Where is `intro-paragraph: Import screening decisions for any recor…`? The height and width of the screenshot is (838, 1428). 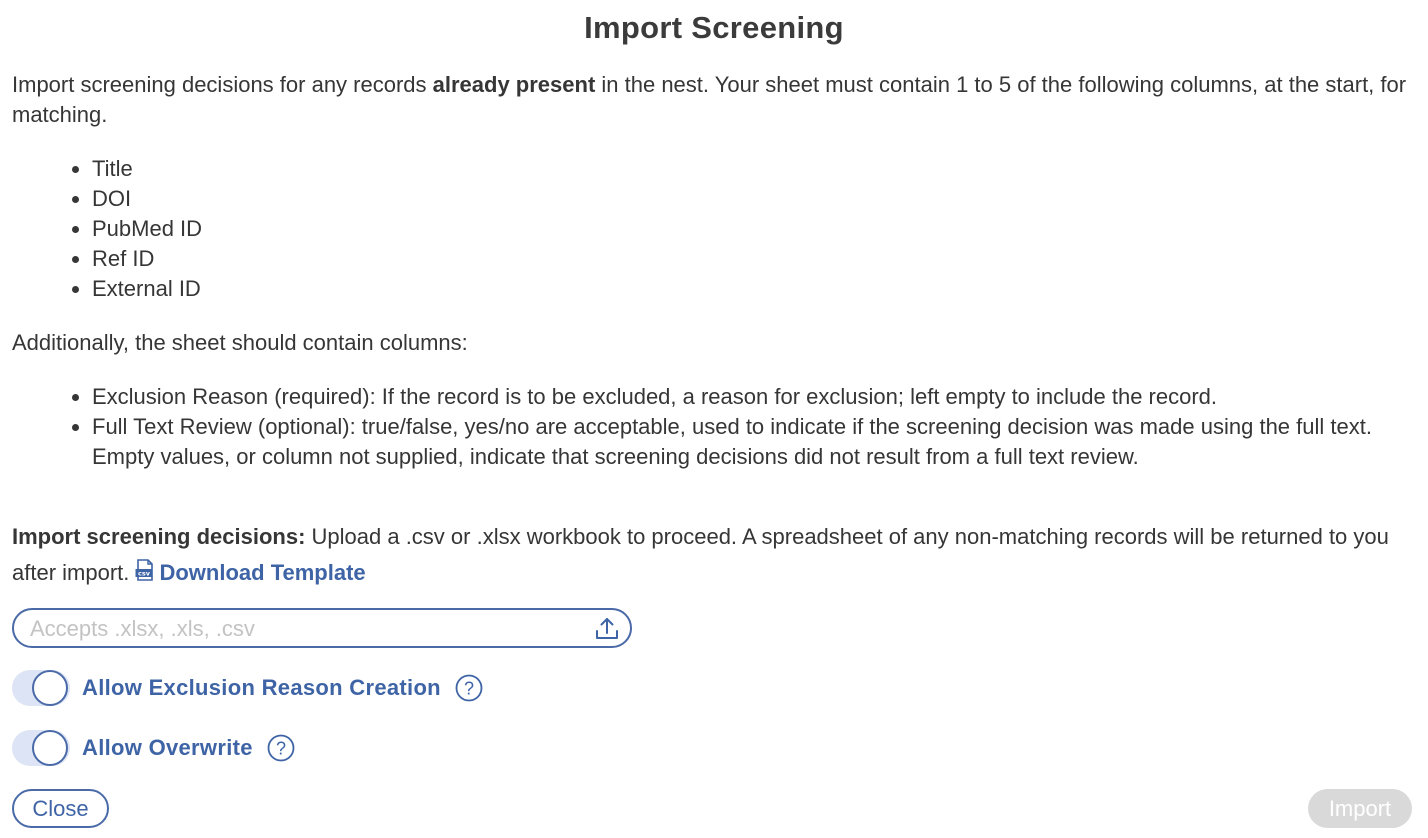 intro-paragraph: Import screening decisions for any recor… is located at coordinates (714, 100).